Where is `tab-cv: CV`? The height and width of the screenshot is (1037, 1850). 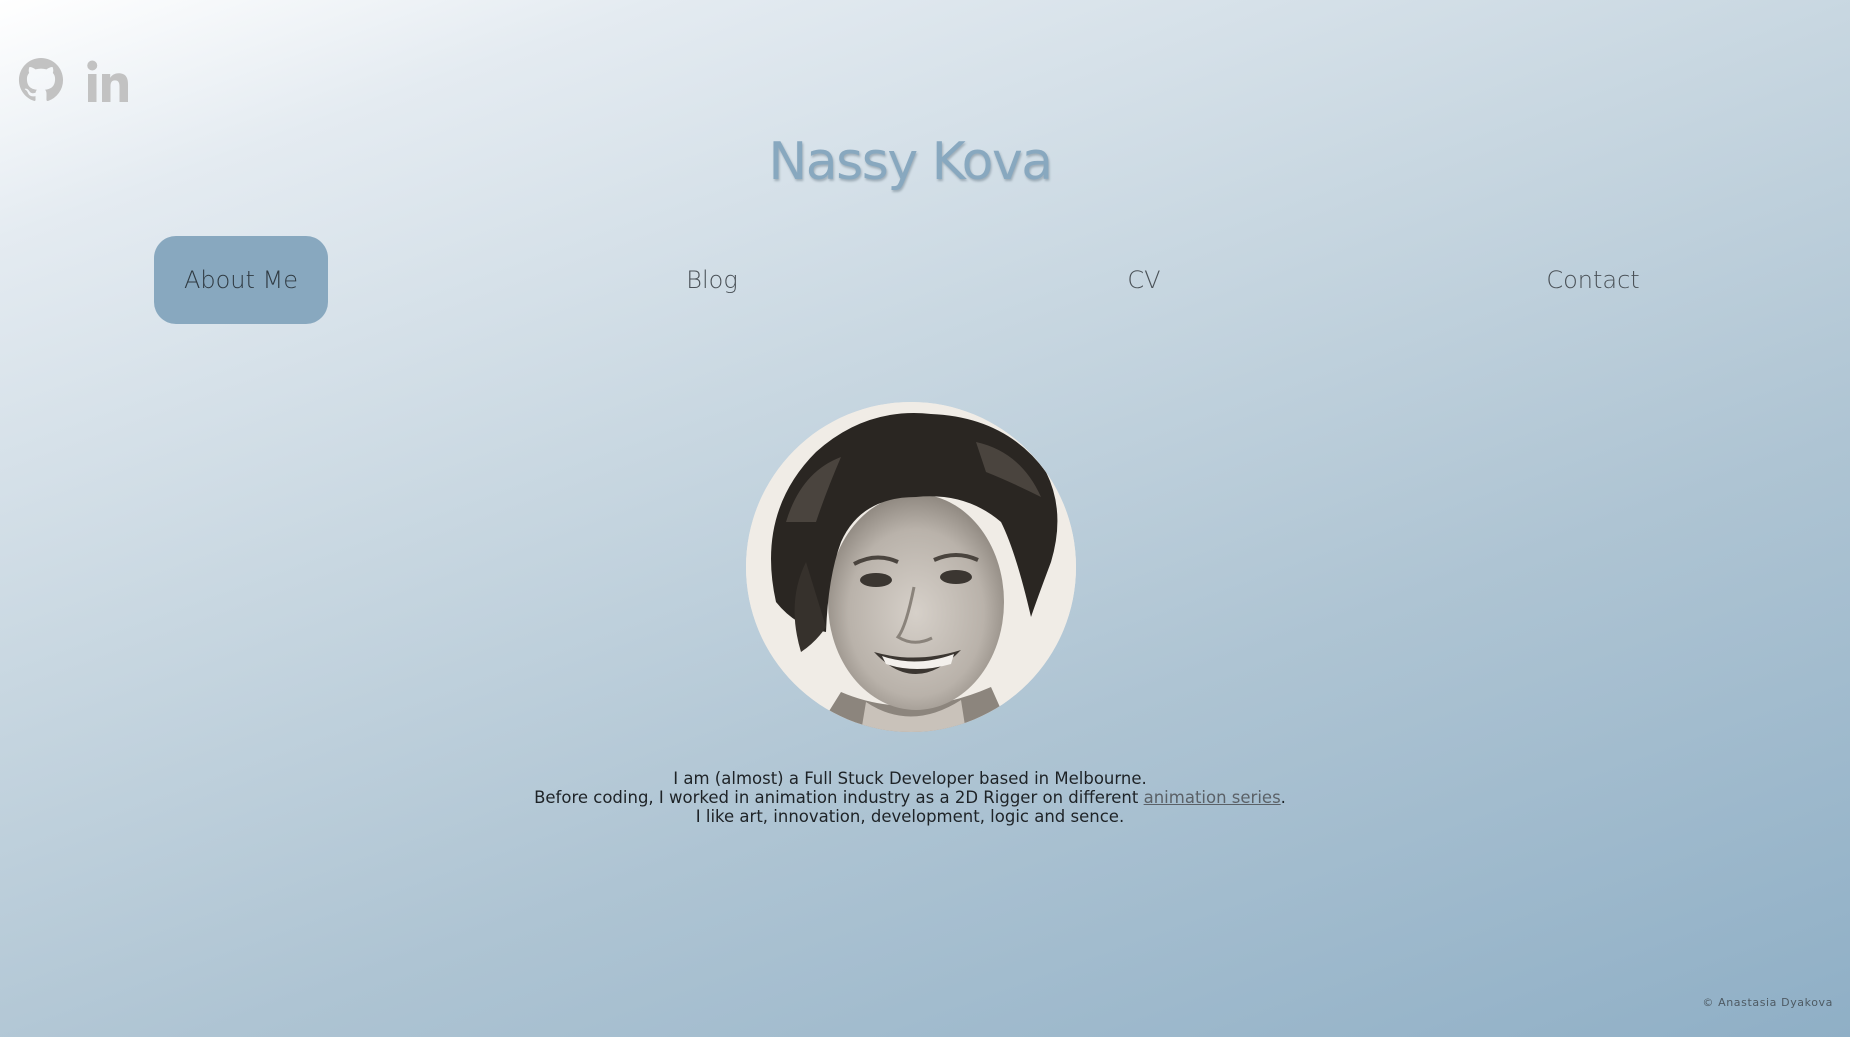 tab-cv: CV is located at coordinates (1144, 280).